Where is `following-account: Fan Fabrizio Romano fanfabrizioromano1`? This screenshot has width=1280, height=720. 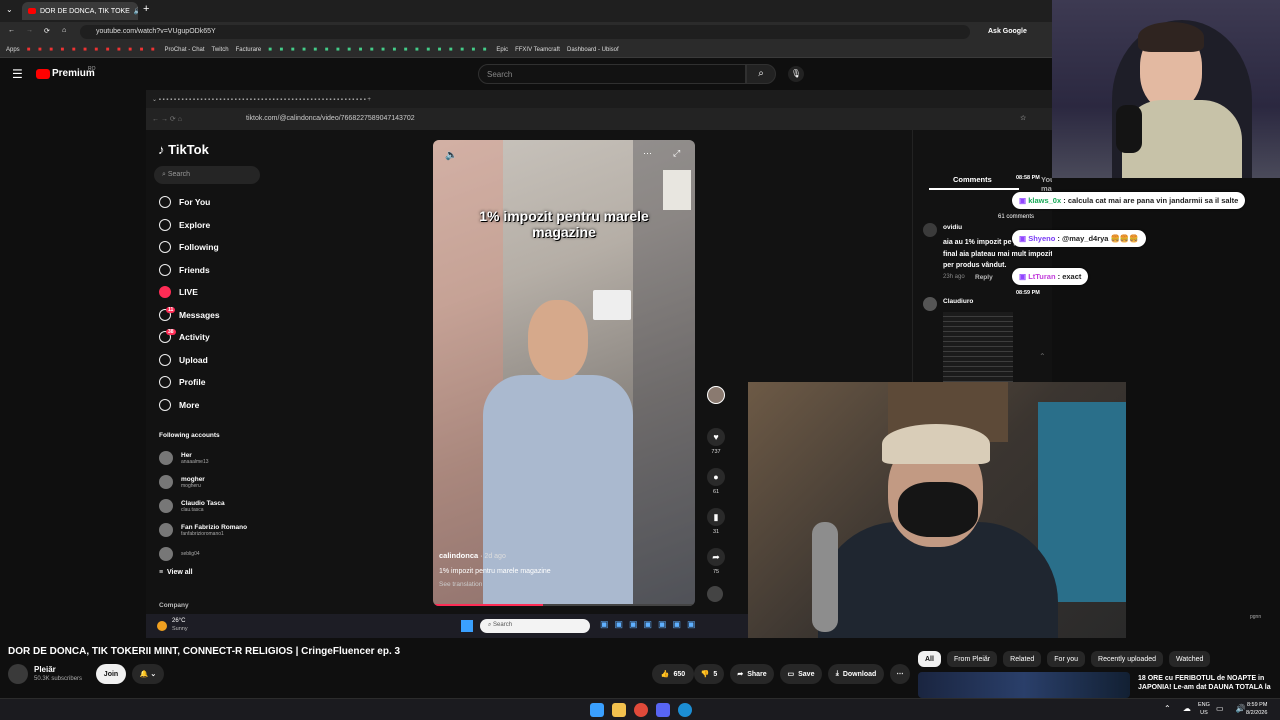
following-account: Fan Fabrizio Romano fanfabrizioromano1 is located at coordinates (211, 530).